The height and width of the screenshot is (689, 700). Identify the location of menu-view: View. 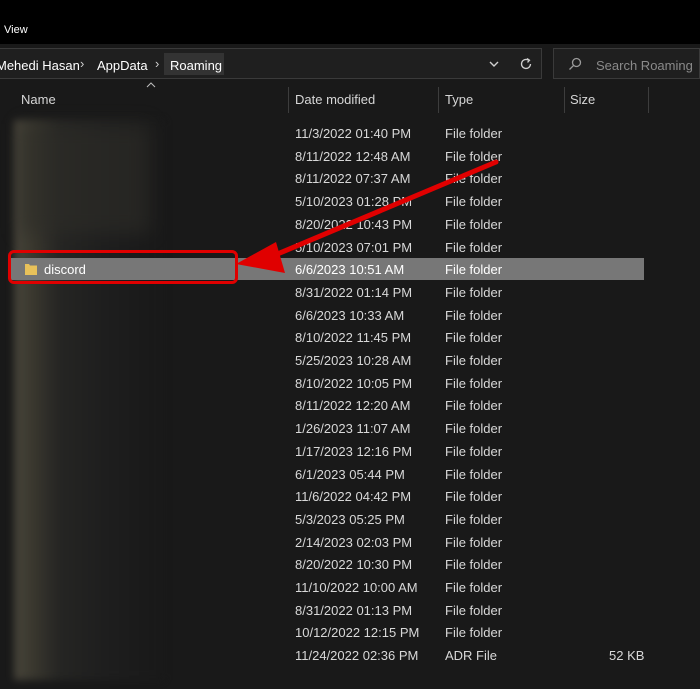
(16, 30).